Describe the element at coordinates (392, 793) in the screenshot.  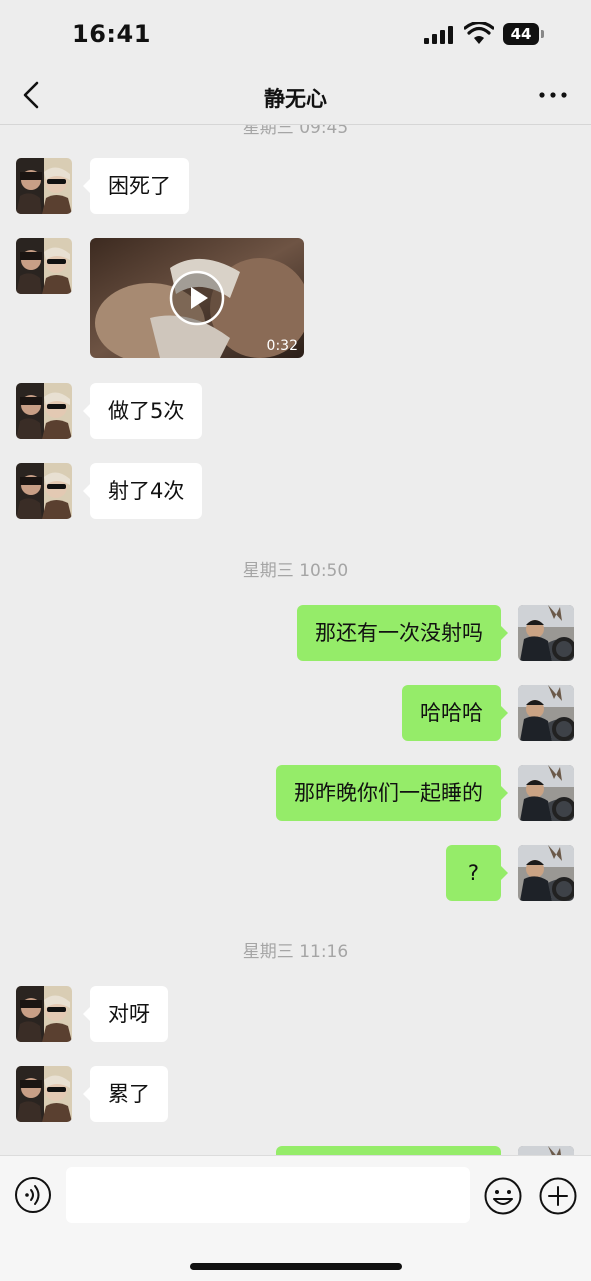
I see `message-bubble: 那昨晚你们一起睡的` at that location.